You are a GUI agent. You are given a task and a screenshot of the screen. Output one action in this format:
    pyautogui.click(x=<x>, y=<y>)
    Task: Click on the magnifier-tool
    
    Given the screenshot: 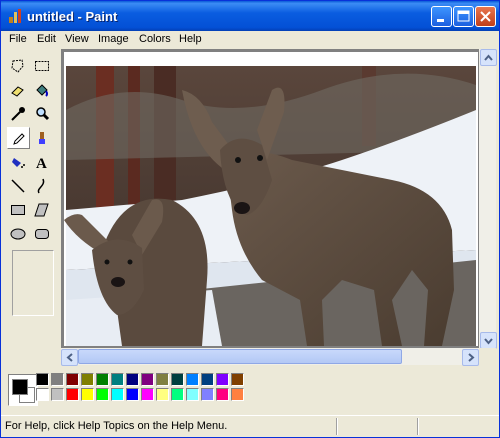 What is the action you would take?
    pyautogui.click(x=42, y=114)
    